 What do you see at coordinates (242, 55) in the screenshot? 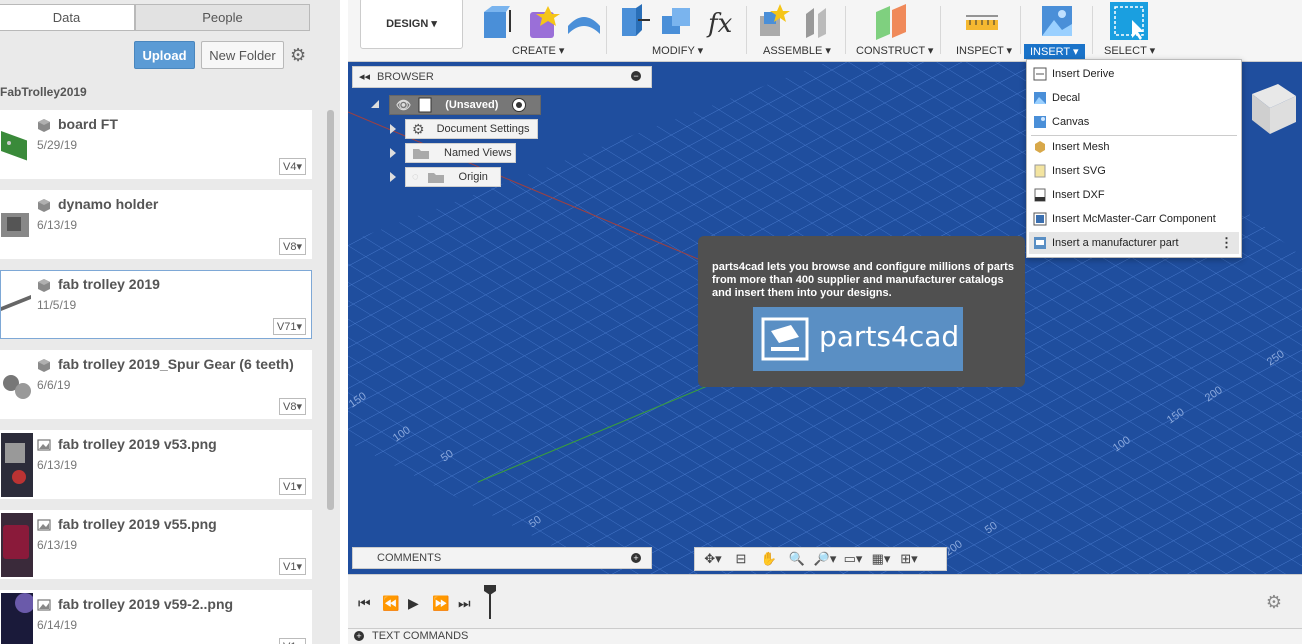
I see `new-folder-button: New Folder` at bounding box center [242, 55].